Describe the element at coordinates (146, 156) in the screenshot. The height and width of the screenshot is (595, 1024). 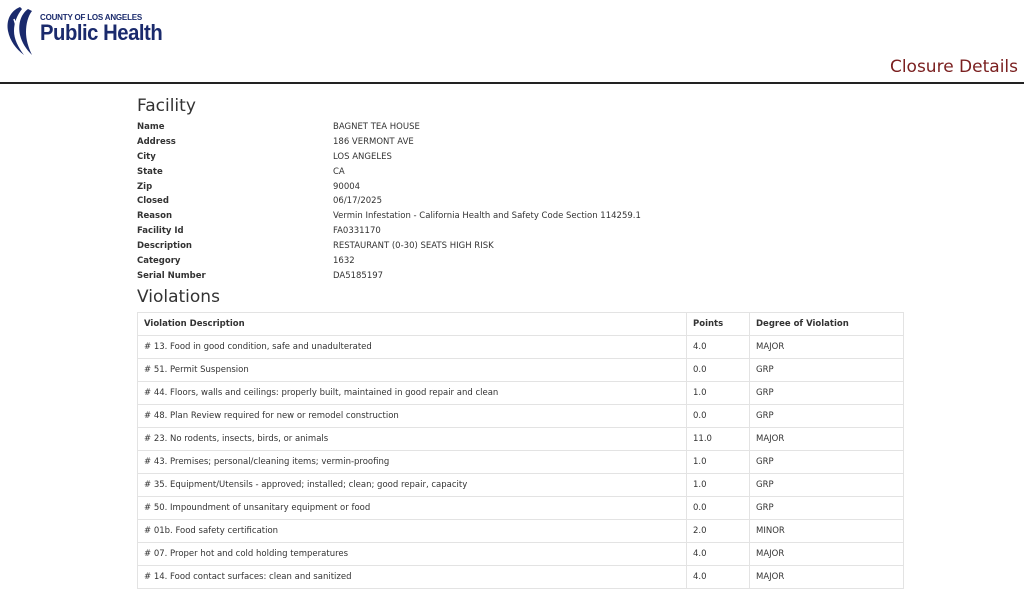
I see `field-label: City` at that location.